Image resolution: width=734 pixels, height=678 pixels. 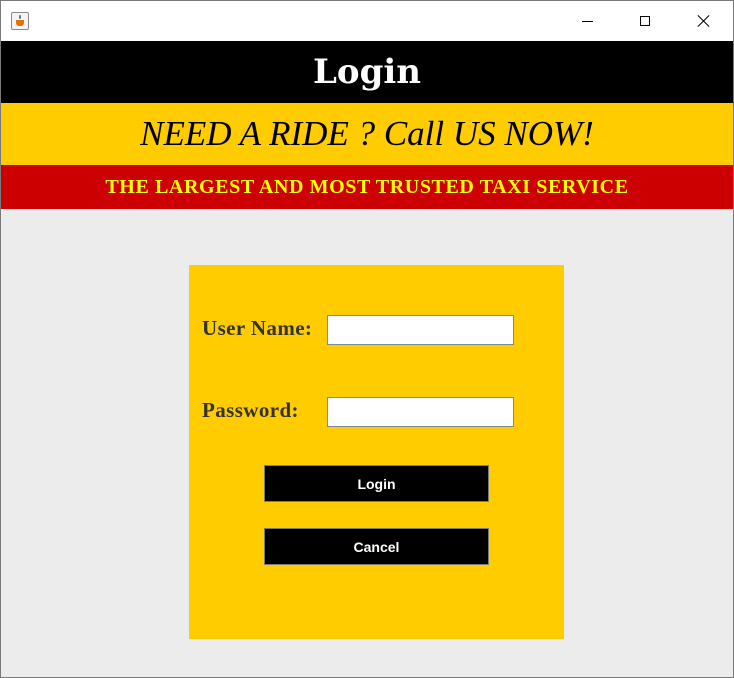 What do you see at coordinates (376, 483) in the screenshot?
I see `login-button: Login` at bounding box center [376, 483].